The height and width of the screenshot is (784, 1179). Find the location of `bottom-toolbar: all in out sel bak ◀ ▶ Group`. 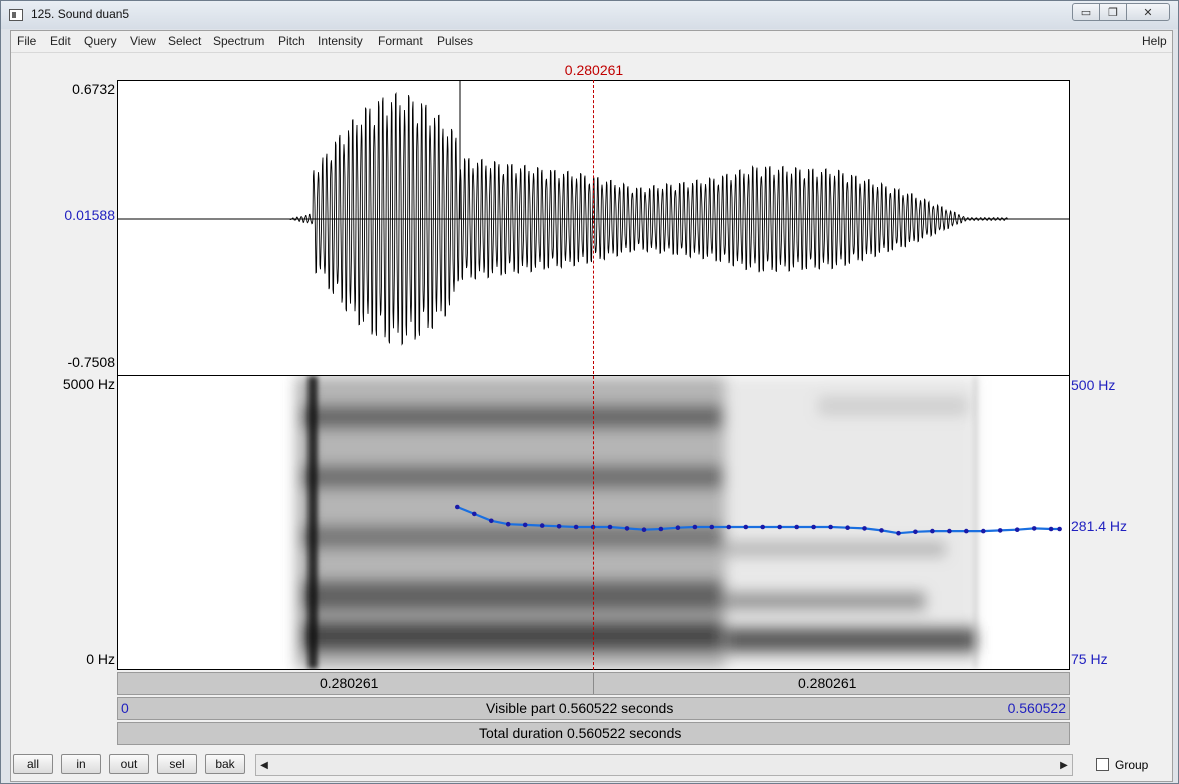

bottom-toolbar: all in out sel bak ◀ ▶ Group is located at coordinates (591, 766).